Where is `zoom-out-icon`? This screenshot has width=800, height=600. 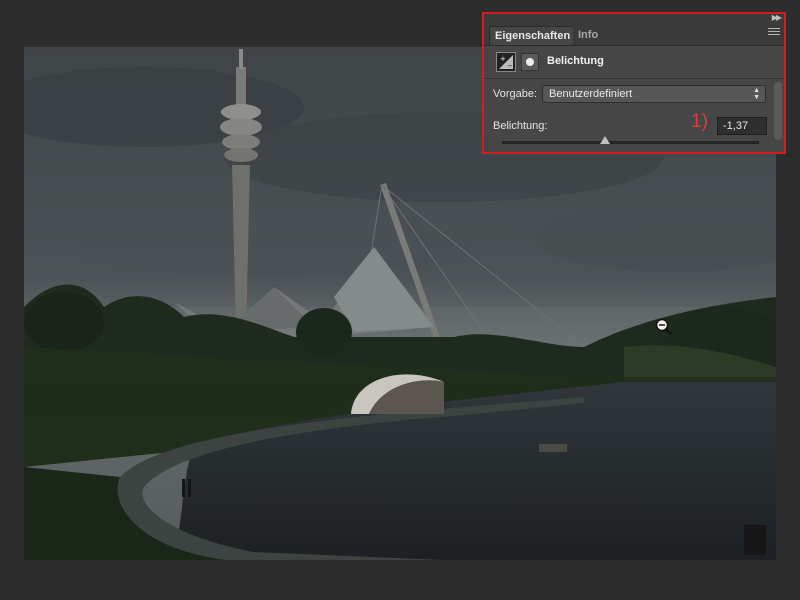
zoom-out-icon is located at coordinates (664, 327).